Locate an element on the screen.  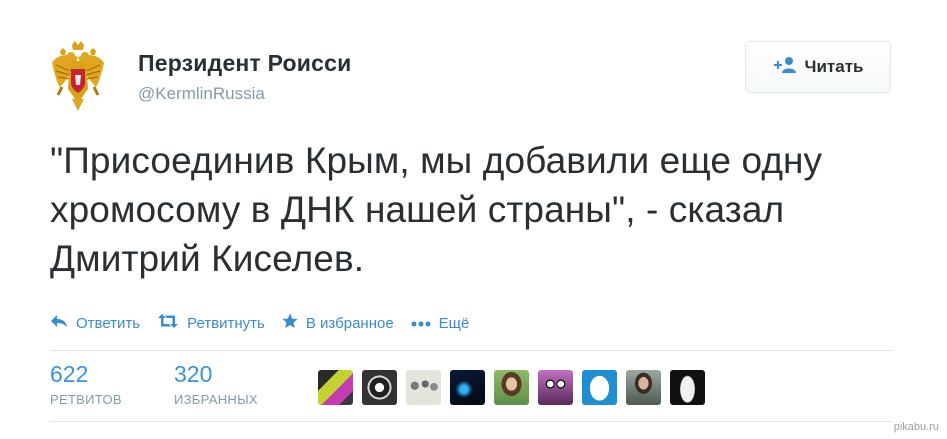
pikabu-watermark: pikabu.ru is located at coordinates (916, 427).